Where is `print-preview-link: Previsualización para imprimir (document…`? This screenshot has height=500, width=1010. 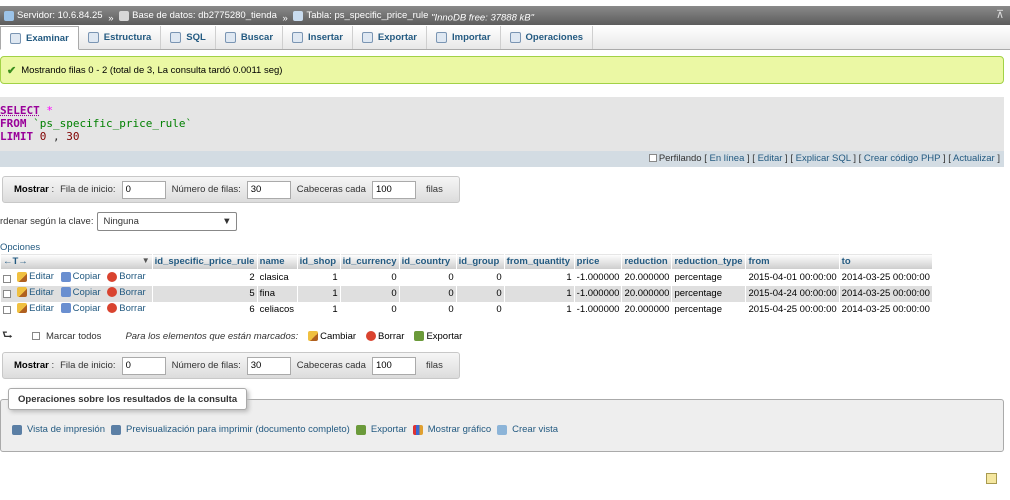
print-preview-link: Previsualización para imprimir (document… is located at coordinates (230, 429).